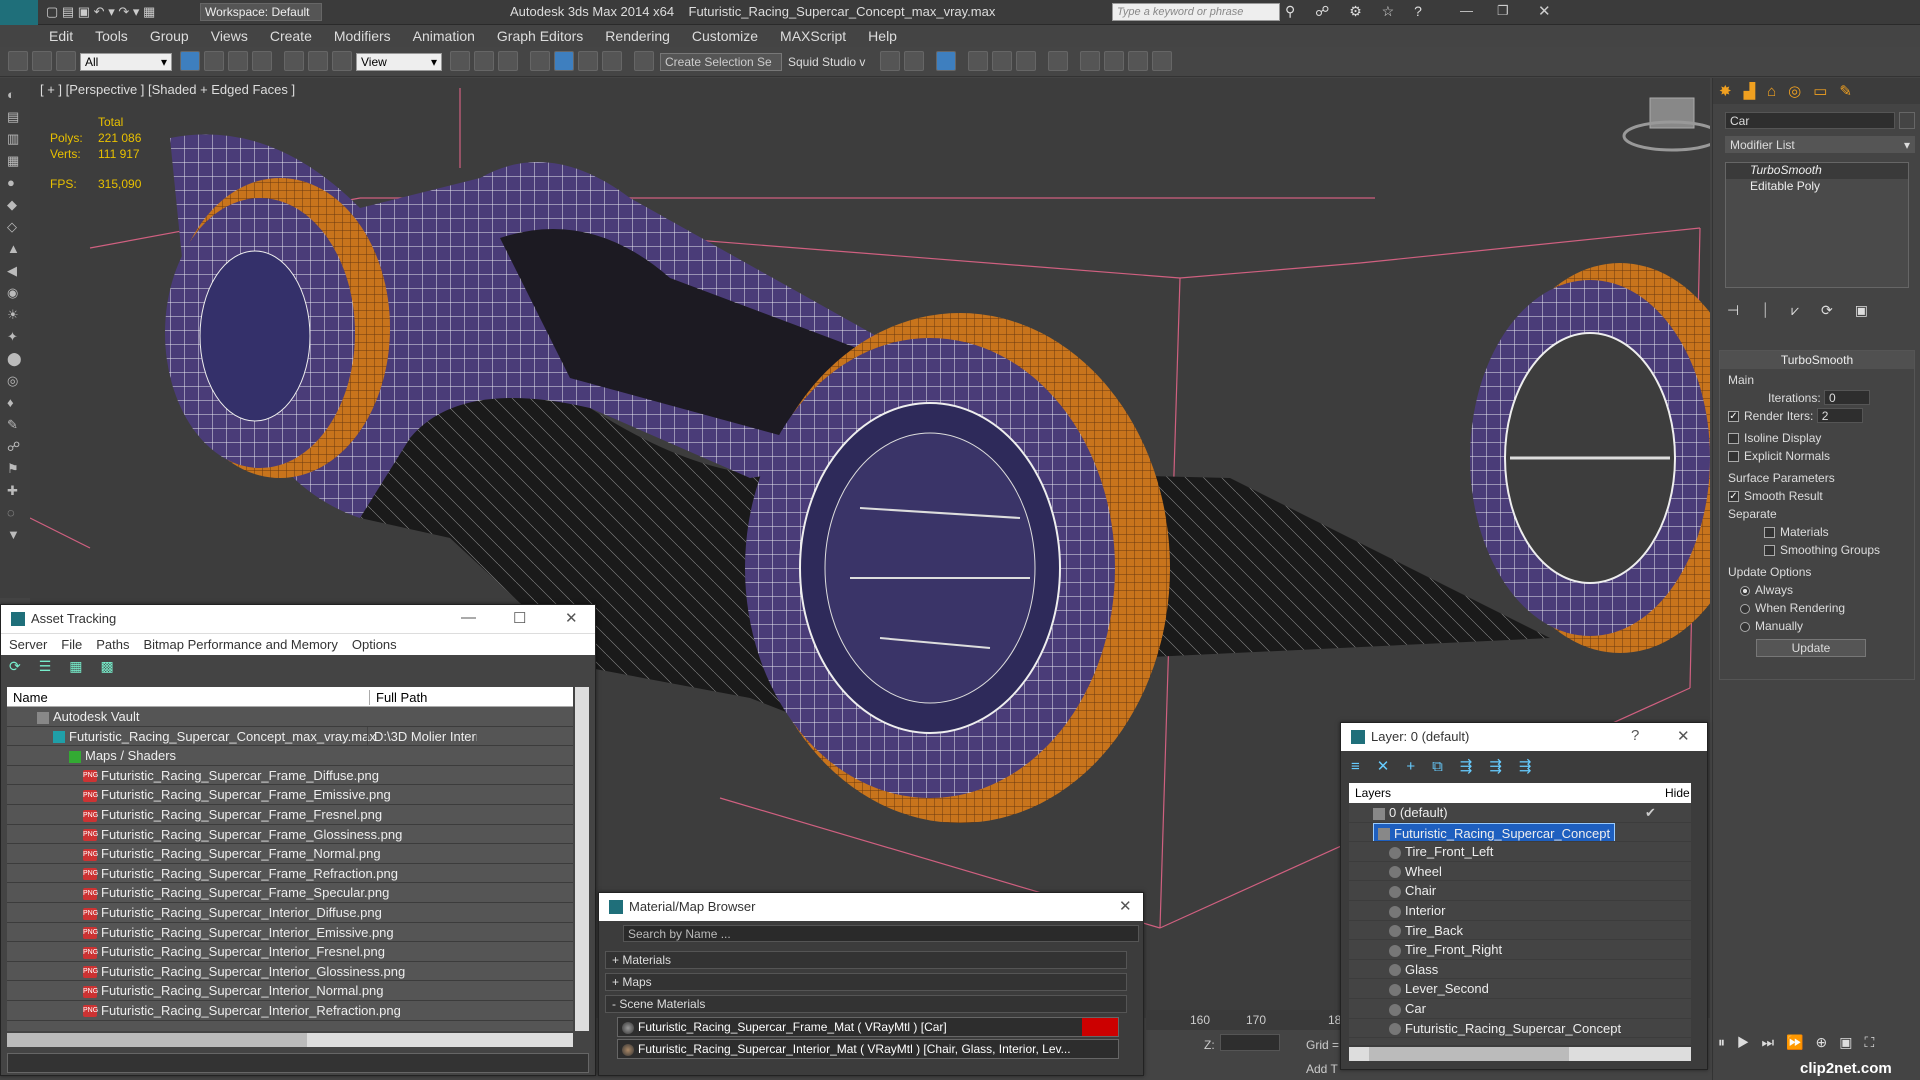  I want to click on stack-tools: ⊣⏐⩗⟳▣, so click(1808, 310).